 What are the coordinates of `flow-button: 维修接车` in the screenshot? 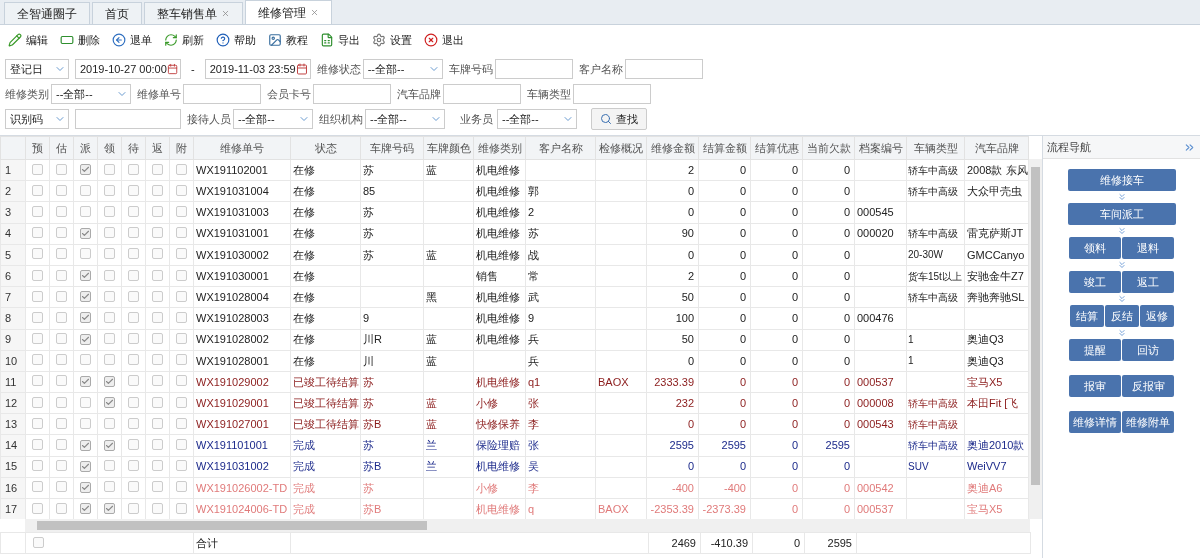 It's located at (1121, 180).